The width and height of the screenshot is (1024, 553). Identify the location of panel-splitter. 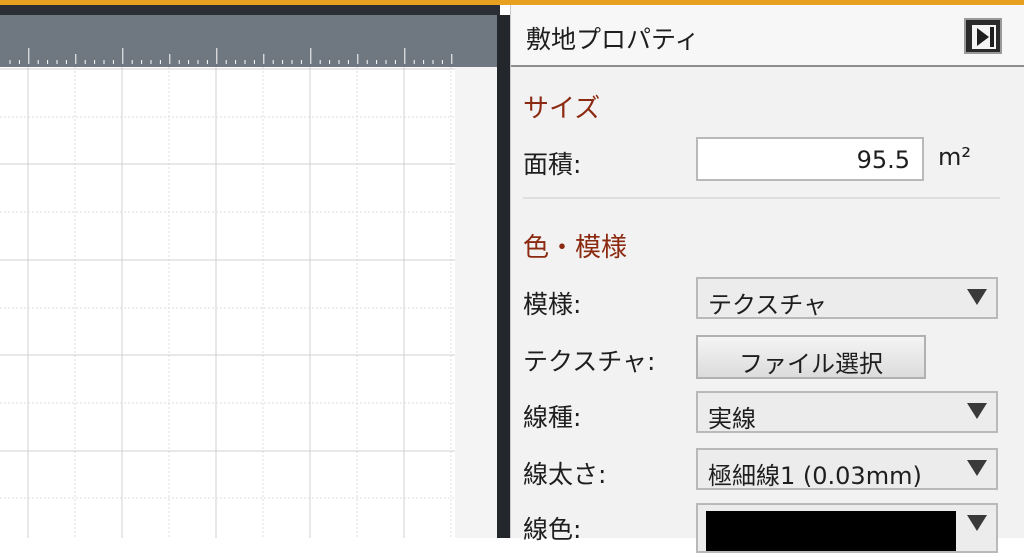
(503, 276).